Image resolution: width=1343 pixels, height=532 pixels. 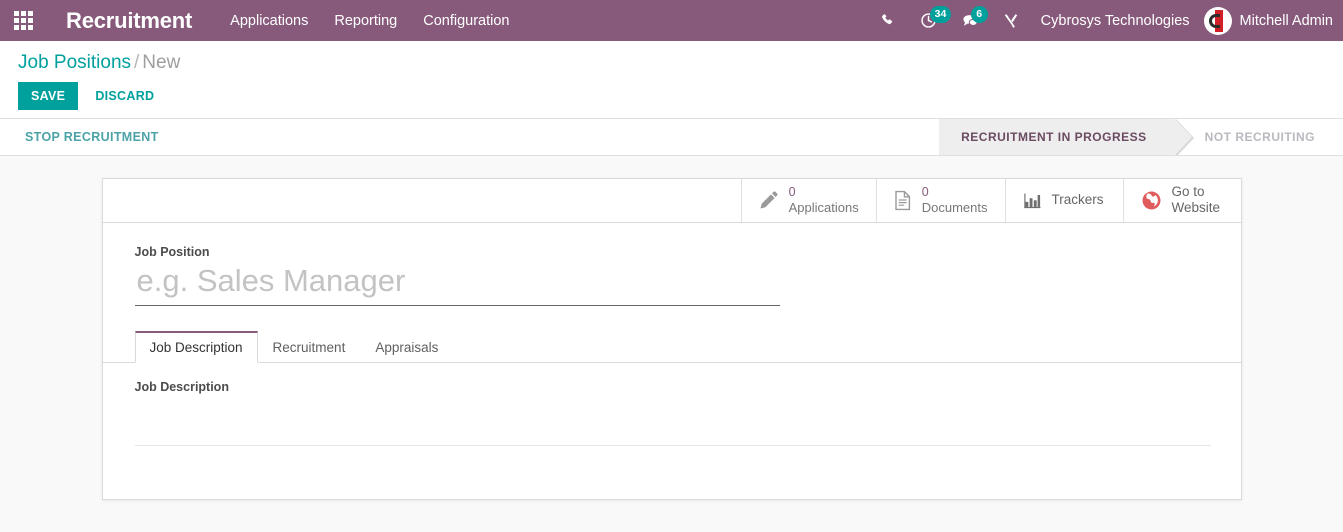 What do you see at coordinates (124, 96) in the screenshot?
I see `discard-button: DISCARD` at bounding box center [124, 96].